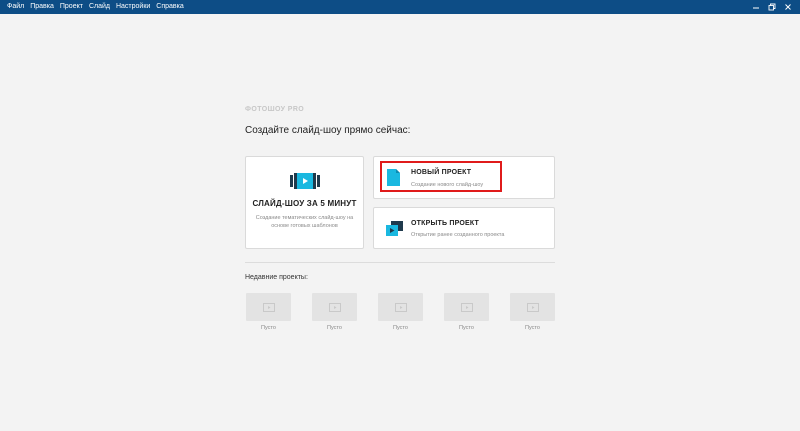  Describe the element at coordinates (445, 223) in the screenshot. I see `open-project-title: ОТКРЫТЬ ПРОЕКТ` at that location.